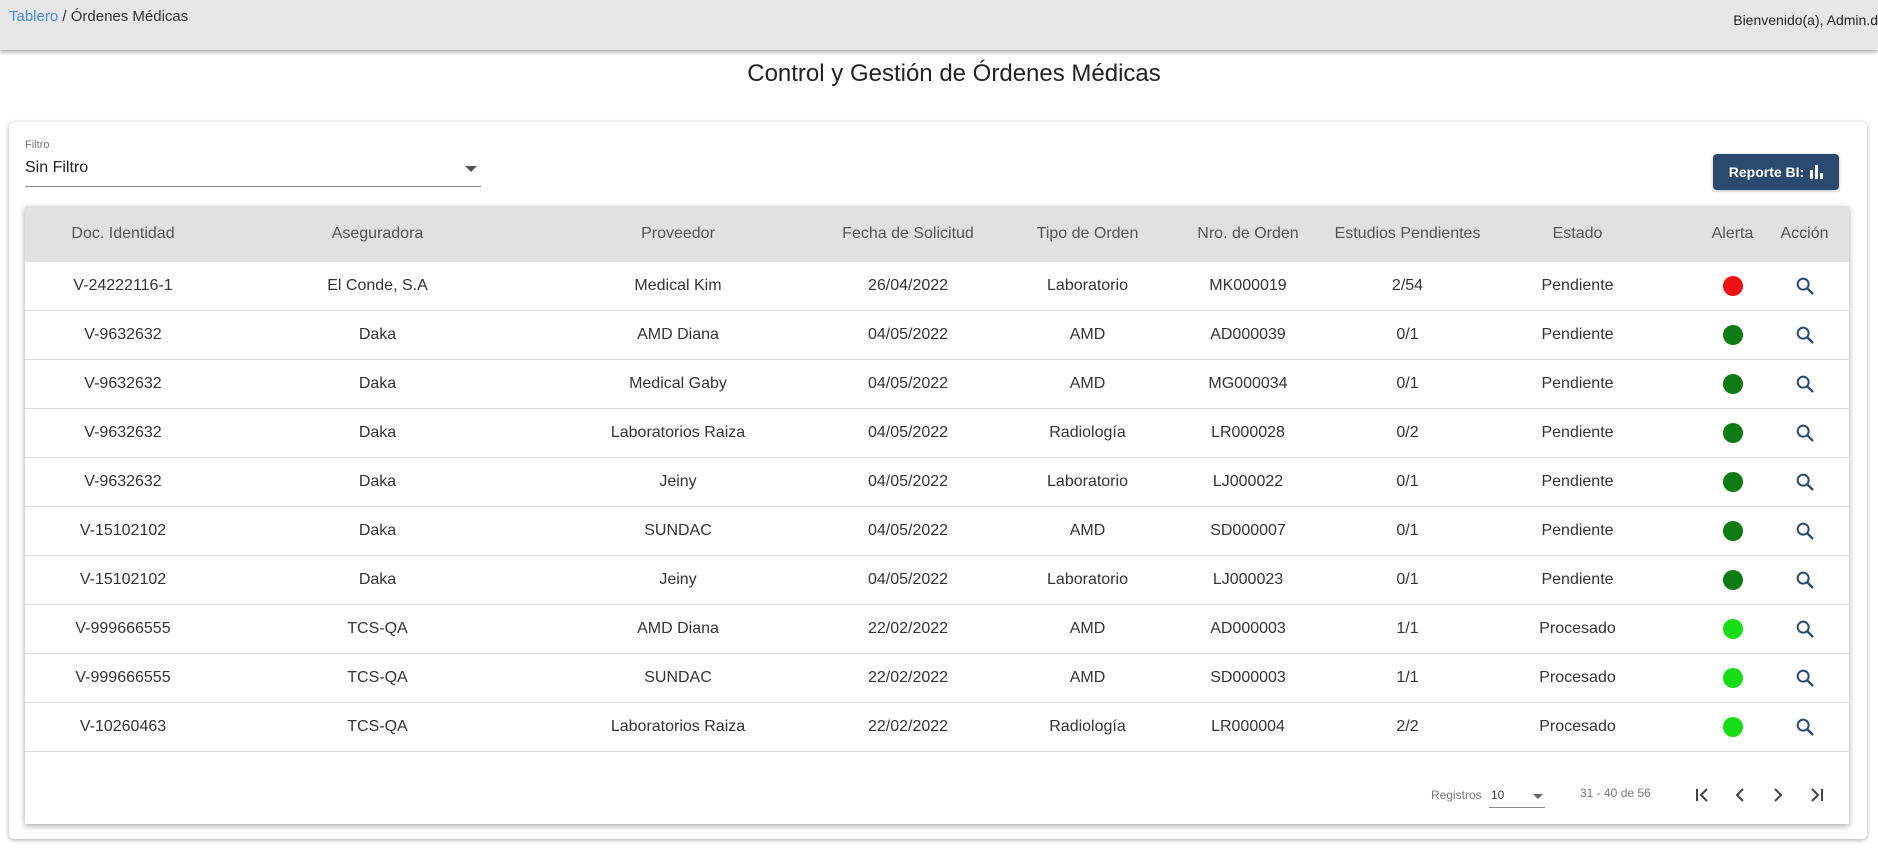 Image resolution: width=1878 pixels, height=853 pixels. Describe the element at coordinates (1517, 794) in the screenshot. I see `page-size-select: 10` at that location.